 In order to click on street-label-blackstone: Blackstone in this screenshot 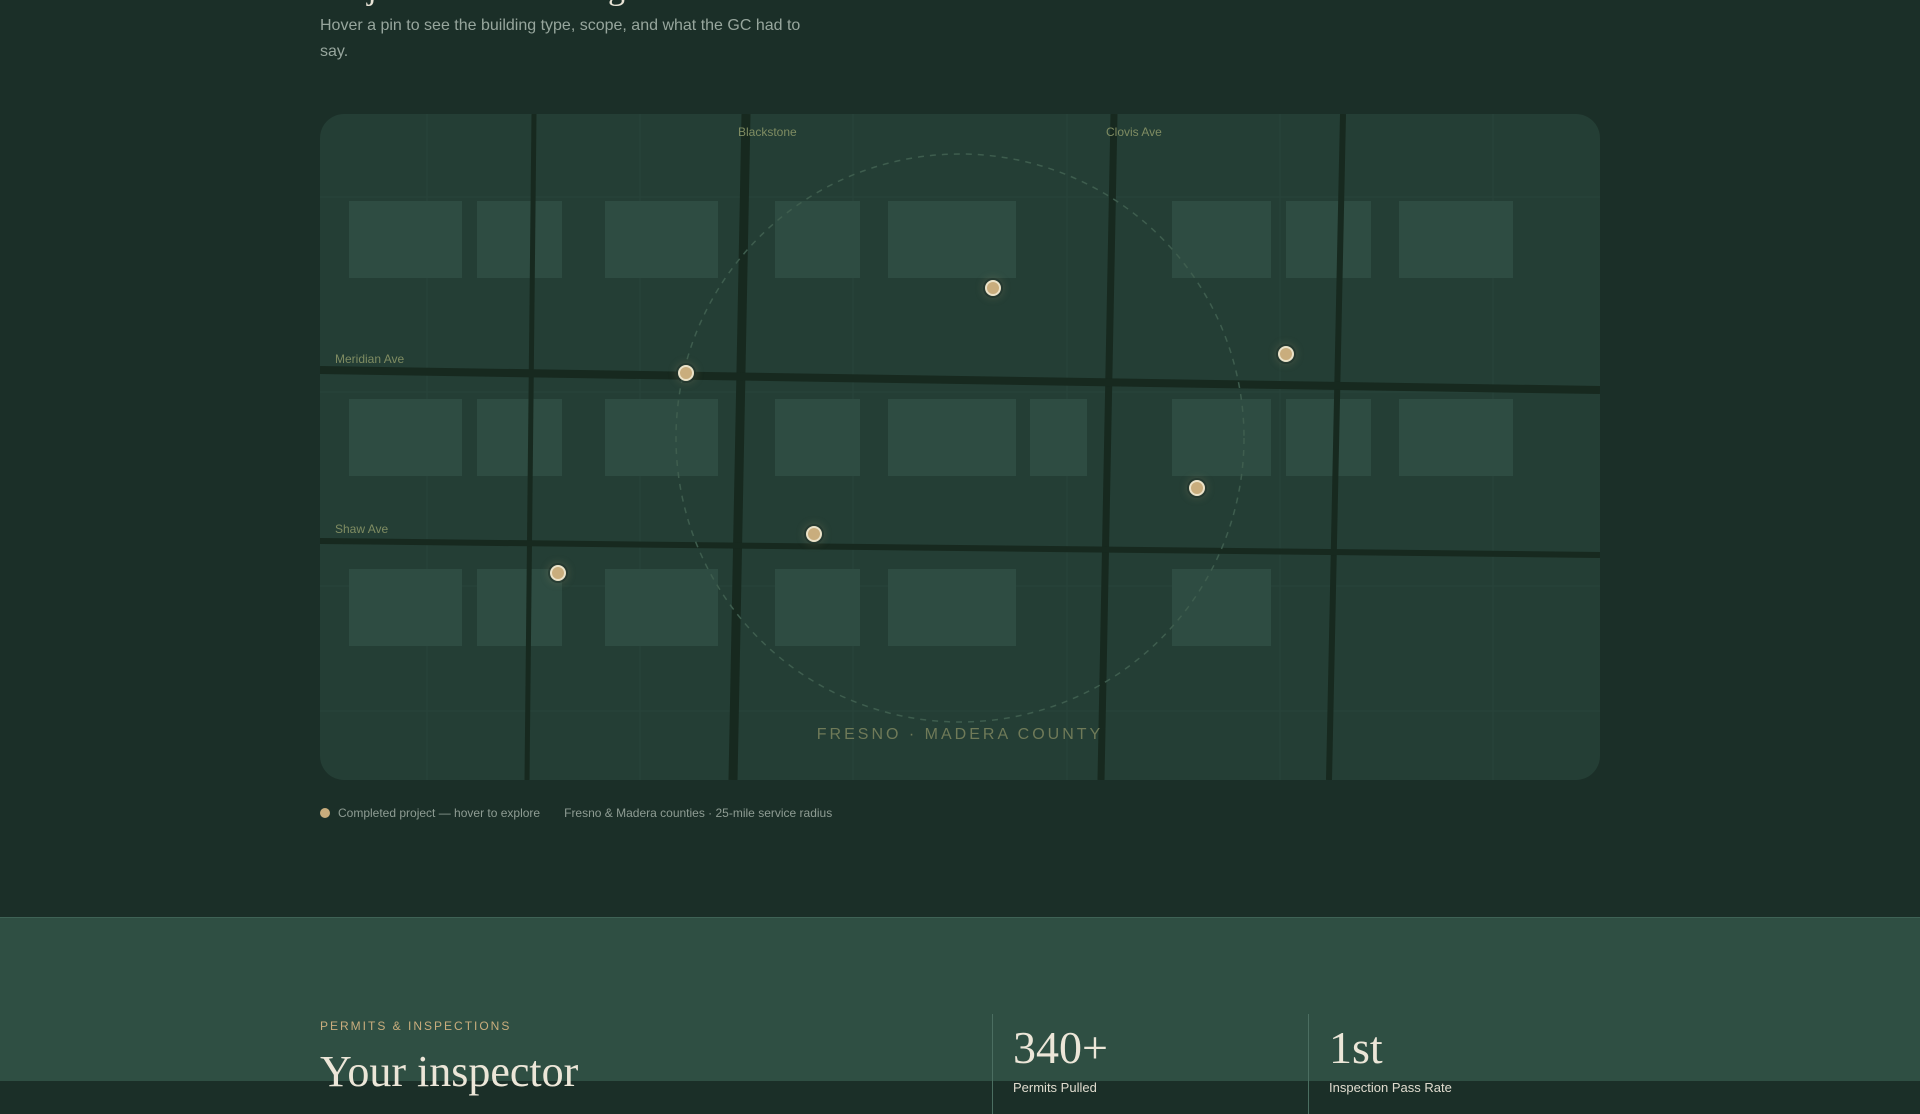, I will do `click(767, 132)`.